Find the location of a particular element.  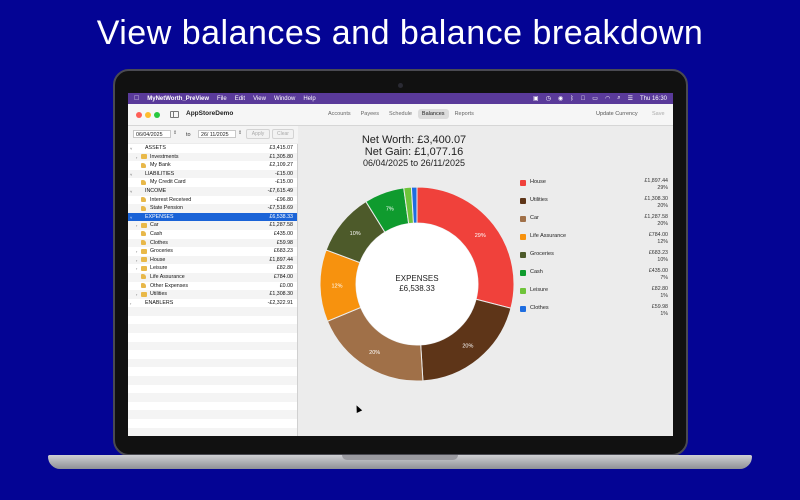

legend-item: Life Assurance £784.00 12% is located at coordinates (595, 241).